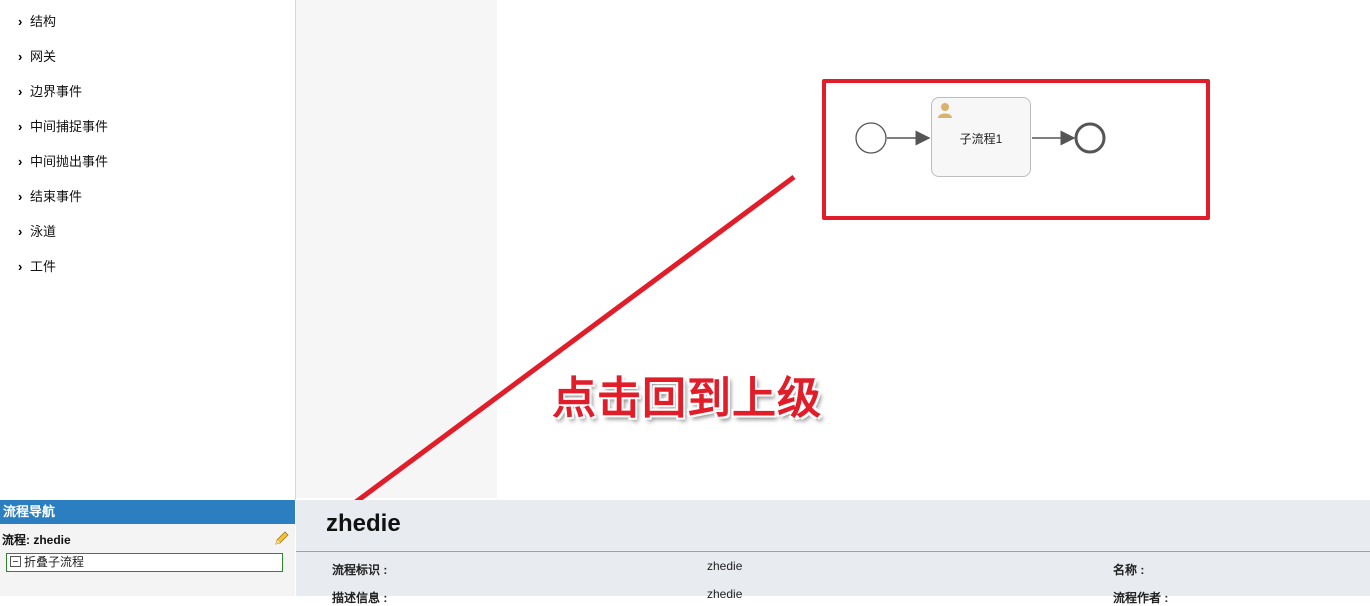  I want to click on prop-label-description: 描述信息 :, so click(360, 598).